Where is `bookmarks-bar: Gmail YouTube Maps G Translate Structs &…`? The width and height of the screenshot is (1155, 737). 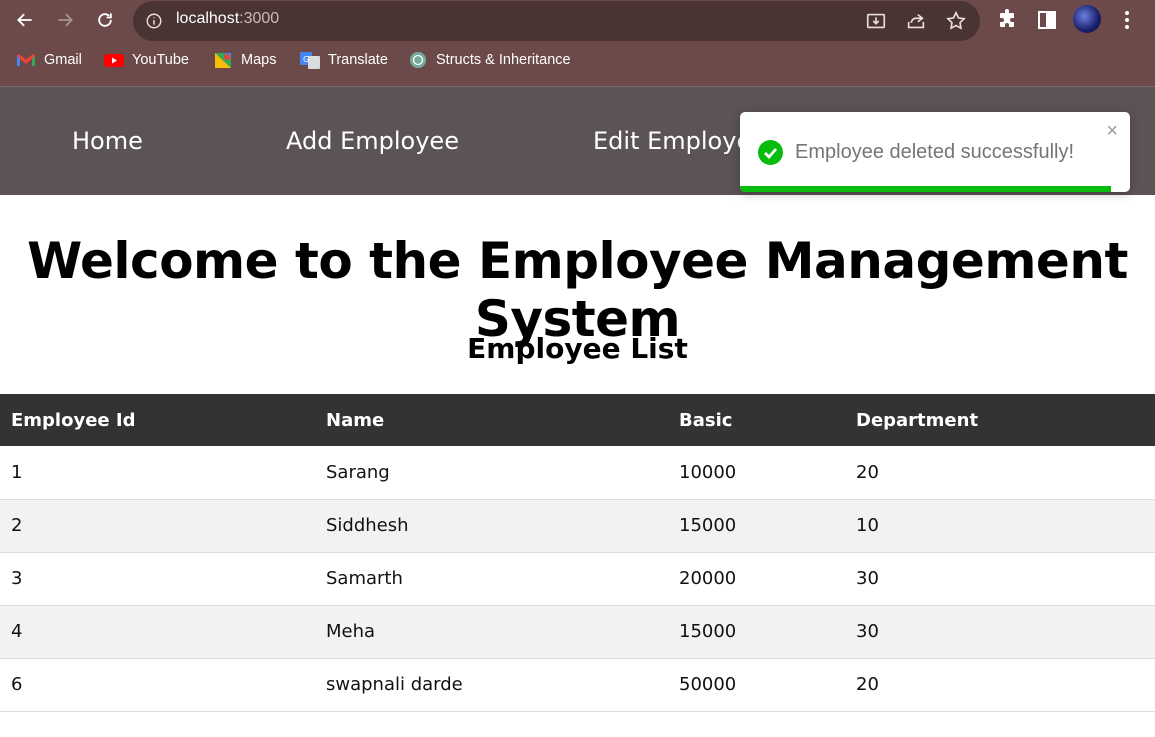
bookmarks-bar: Gmail YouTube Maps G Translate Structs &… is located at coordinates (577, 63).